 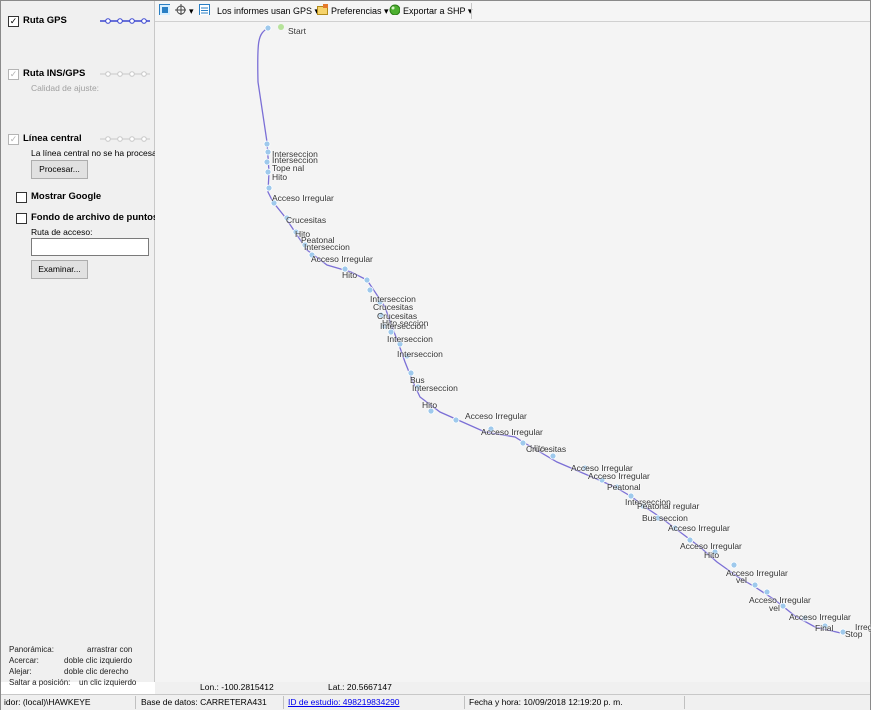 I want to click on map-label: Final, so click(x=824, y=628).